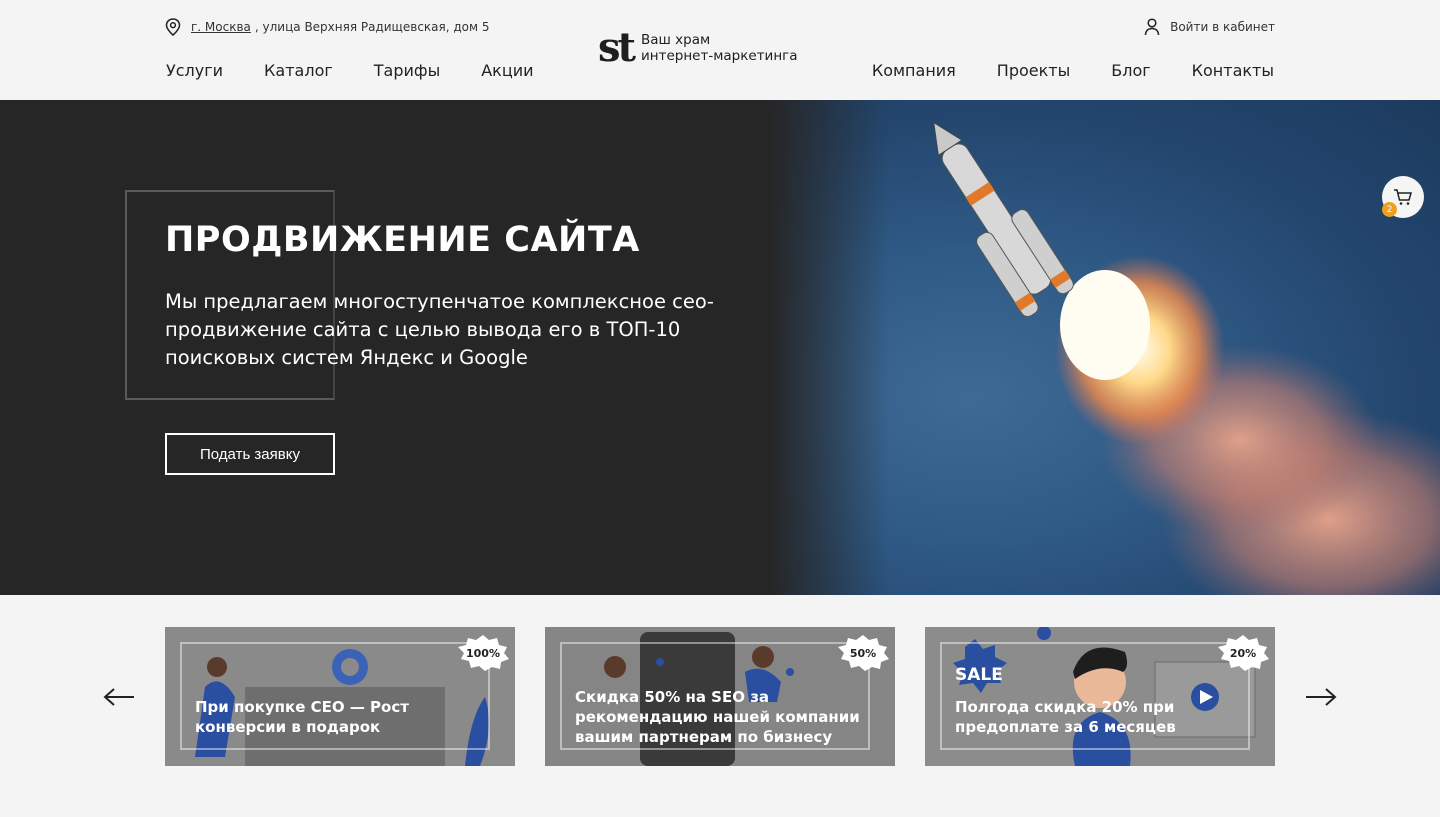 The width and height of the screenshot is (1440, 817). I want to click on nav-item-promotions: Акции, so click(507, 70).